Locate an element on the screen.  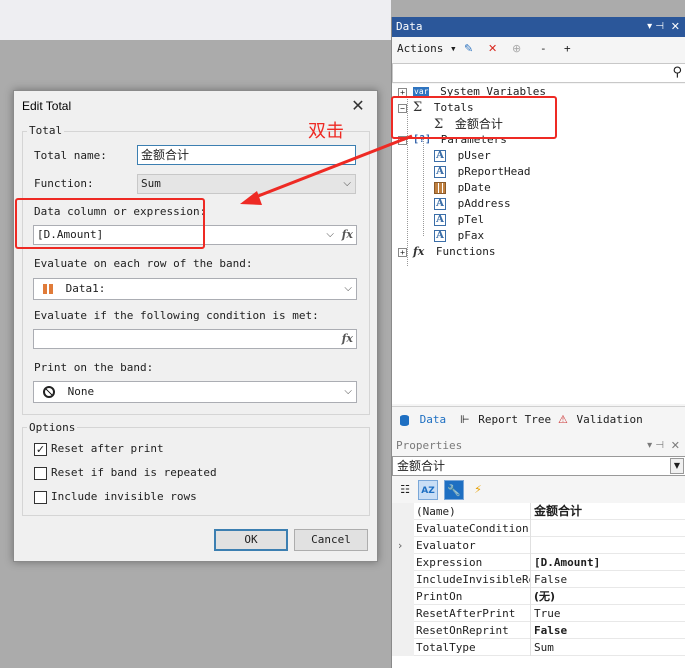
tree-node-param: A pReportHead is located at coordinates (482, 172).